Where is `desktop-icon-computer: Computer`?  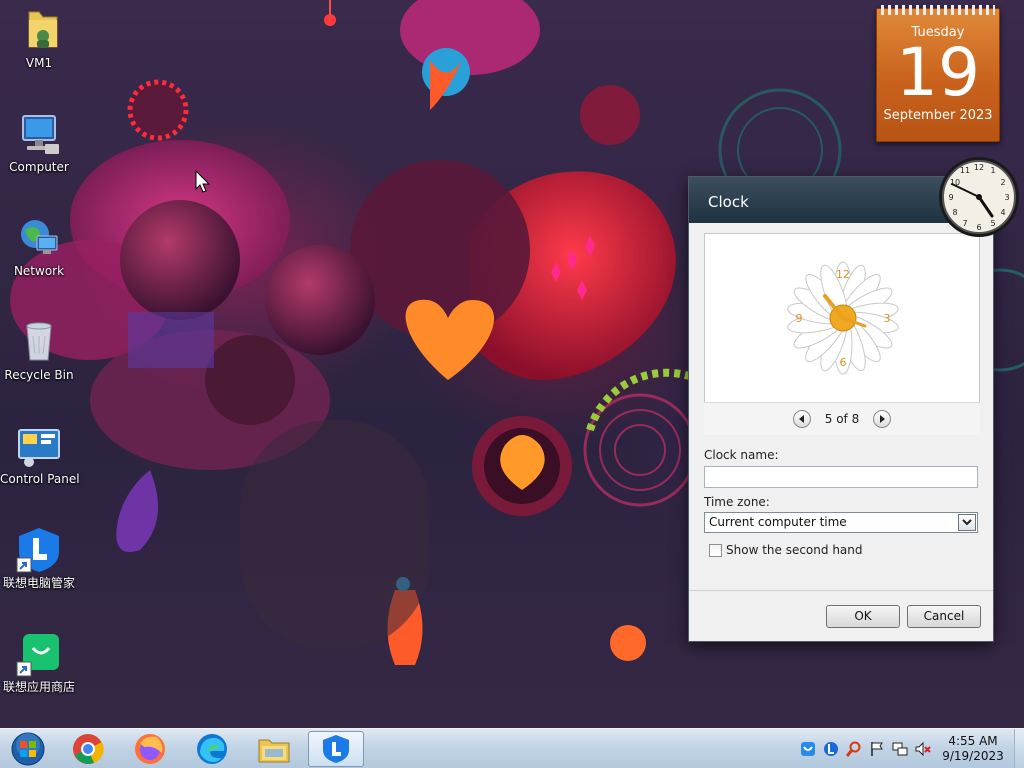 desktop-icon-computer: Computer is located at coordinates (39, 142).